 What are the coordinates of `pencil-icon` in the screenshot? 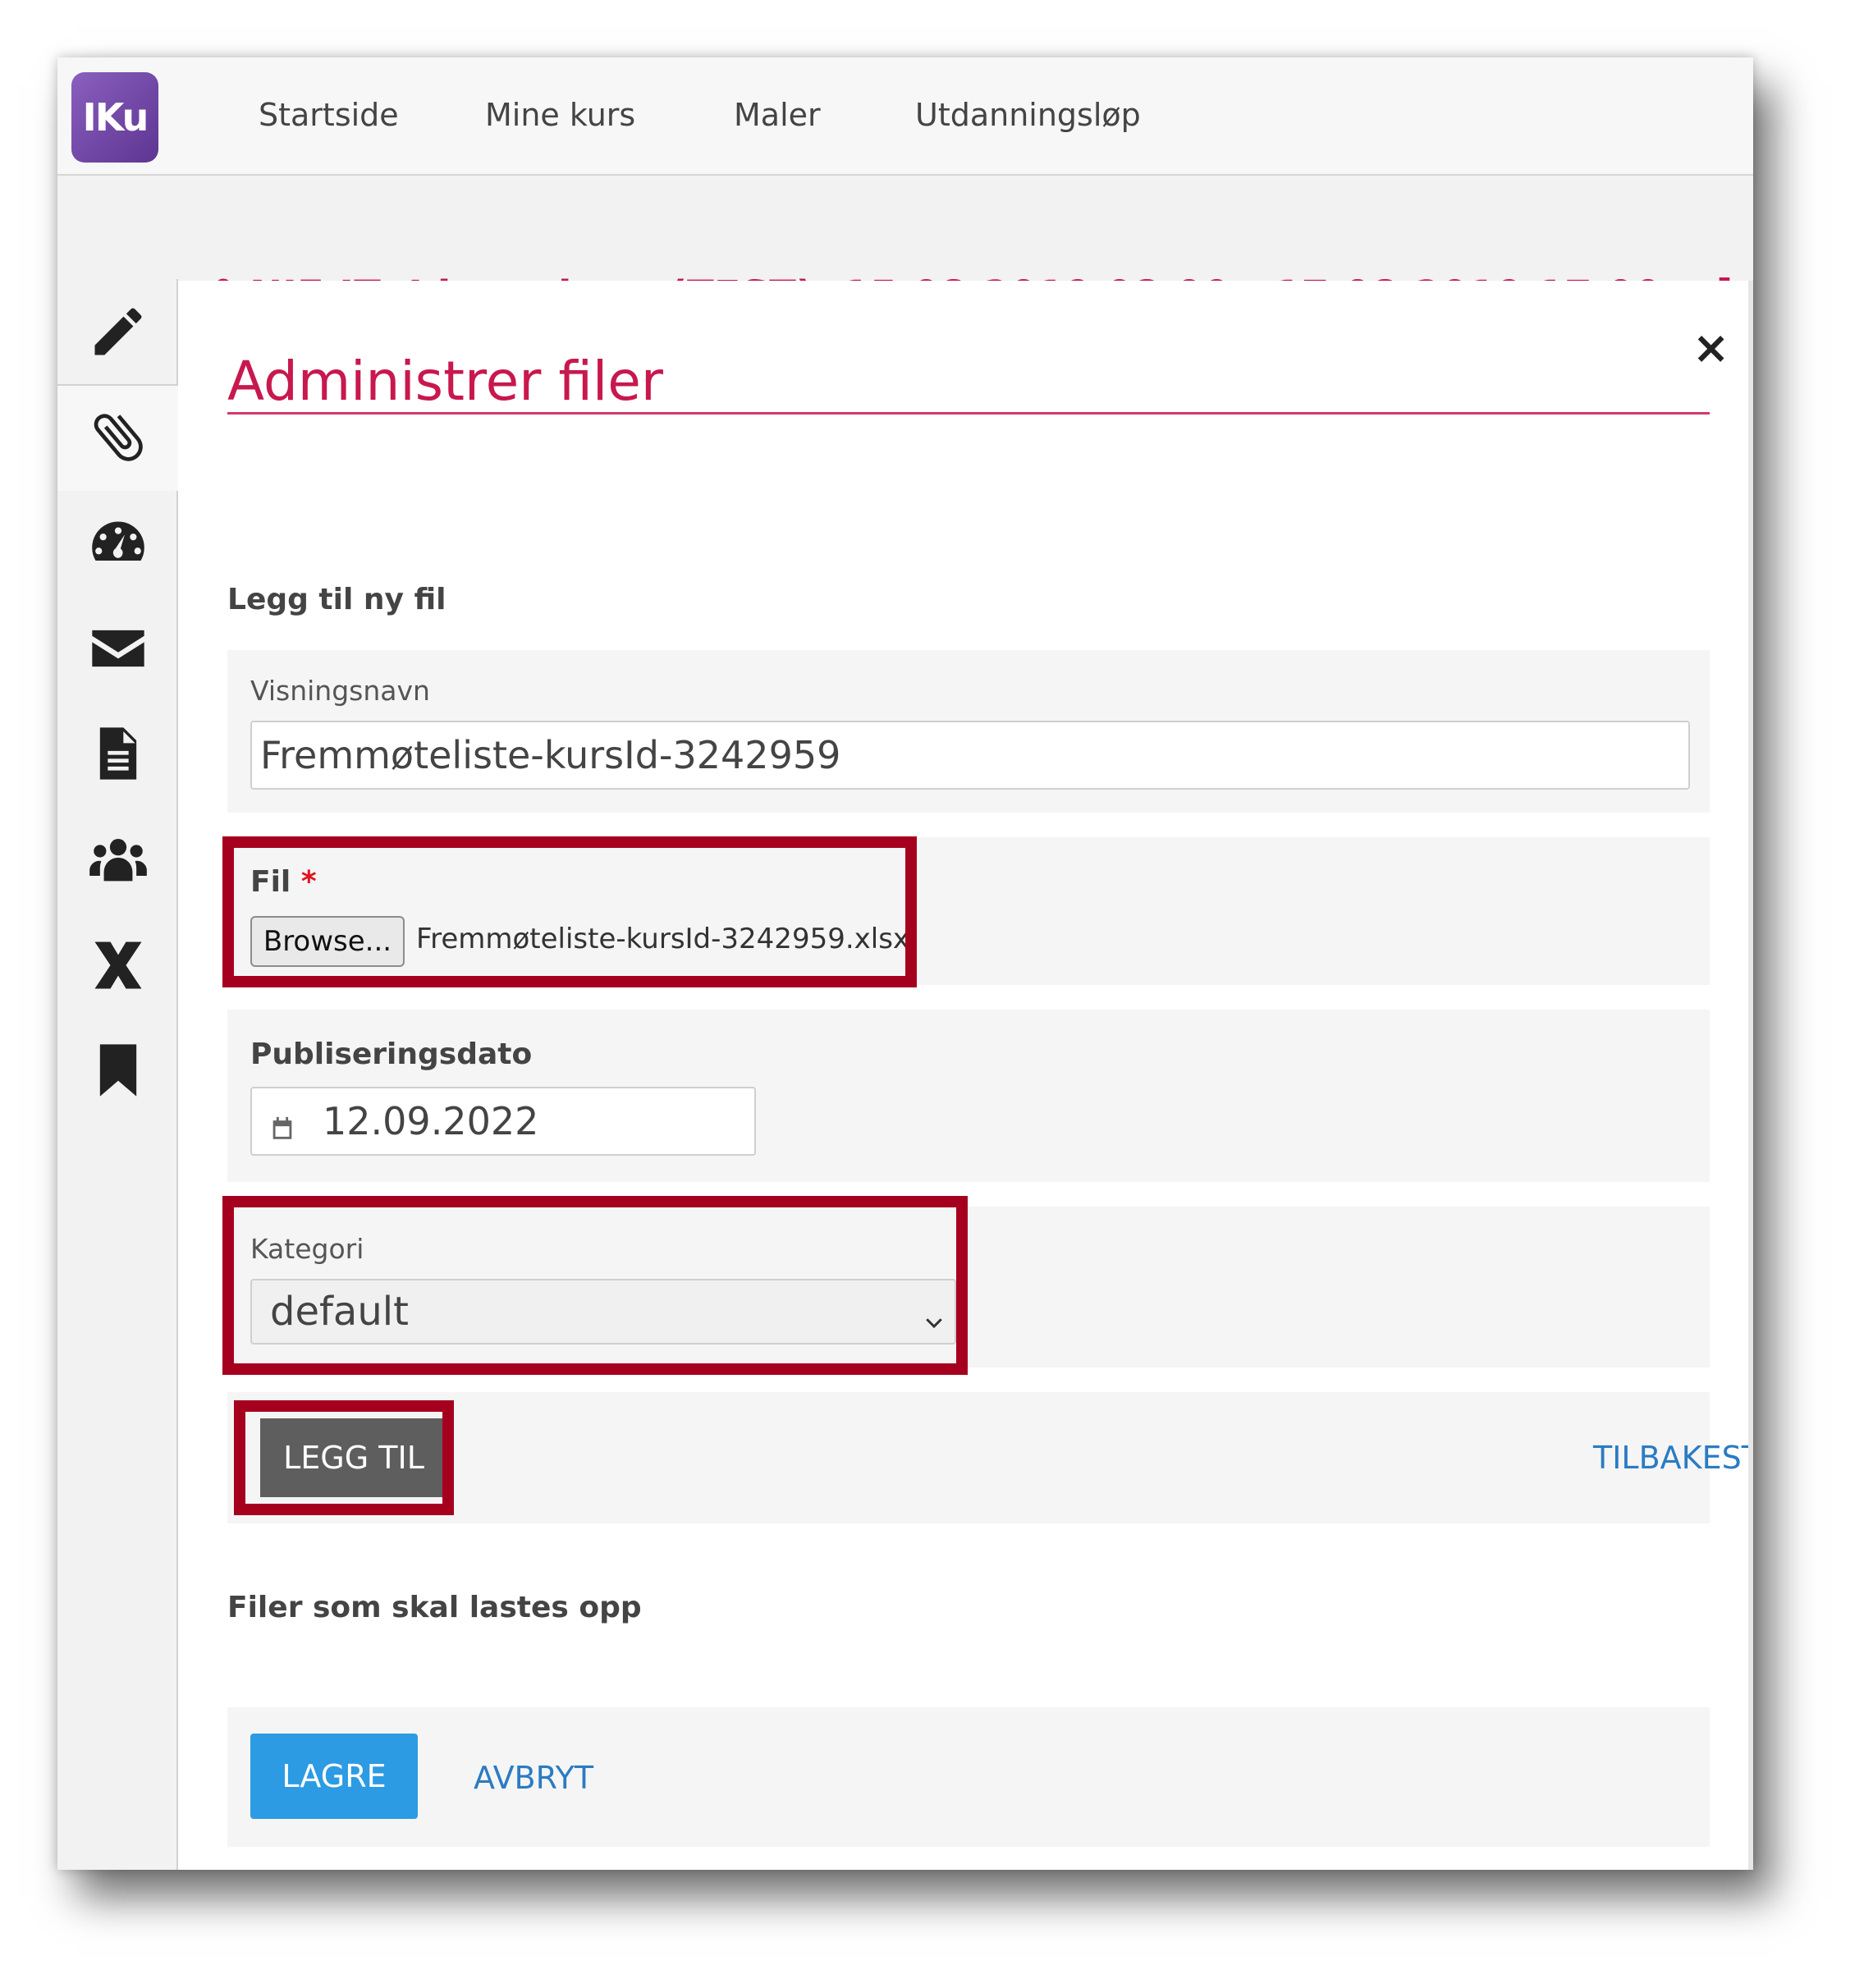 It's located at (118, 331).